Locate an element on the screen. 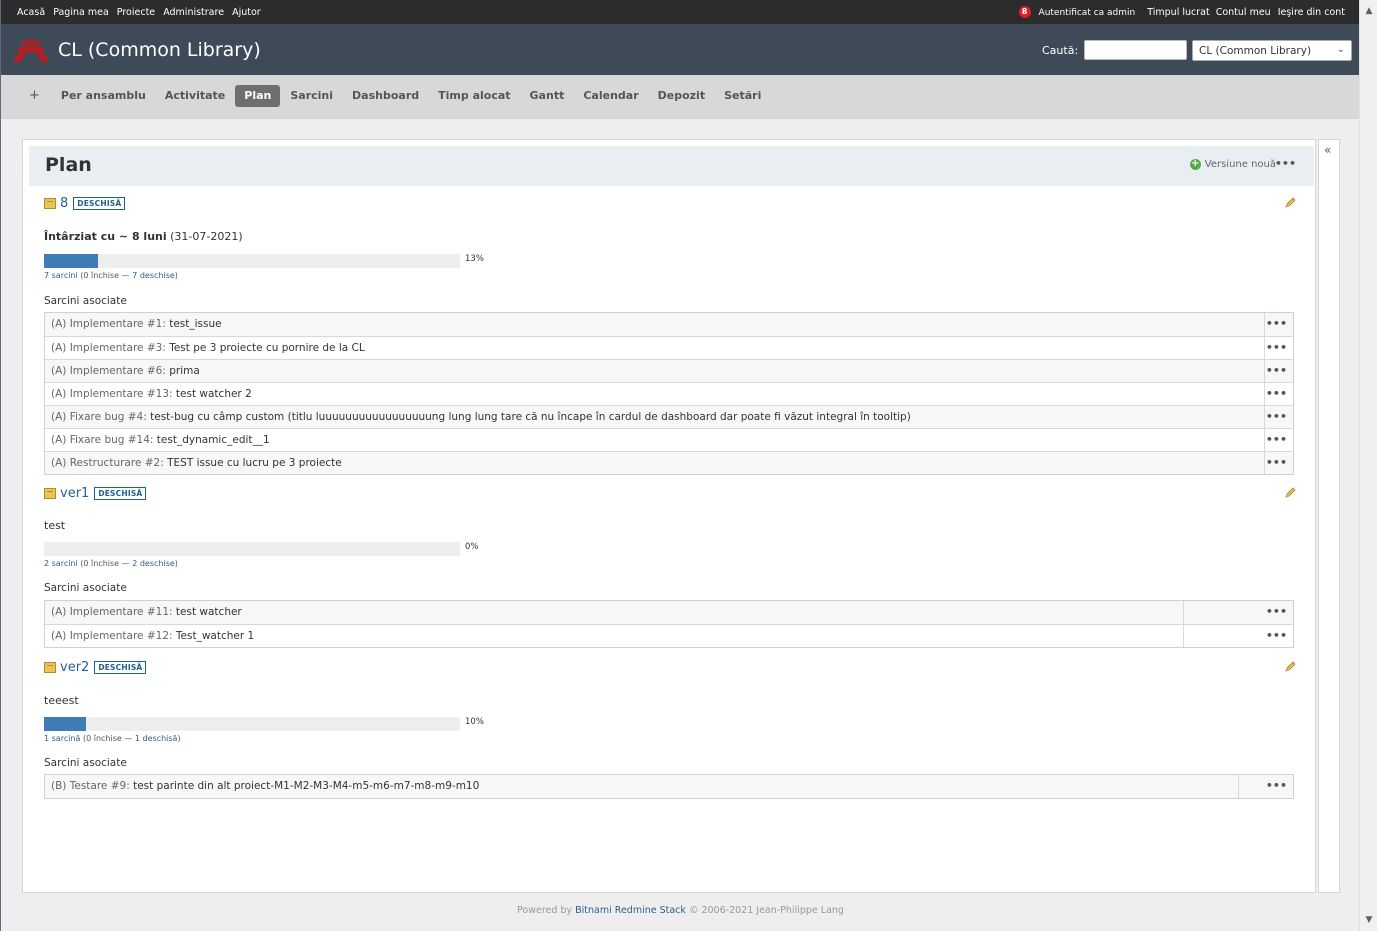 The height and width of the screenshot is (931, 1377). count-end: ) is located at coordinates (179, 738).